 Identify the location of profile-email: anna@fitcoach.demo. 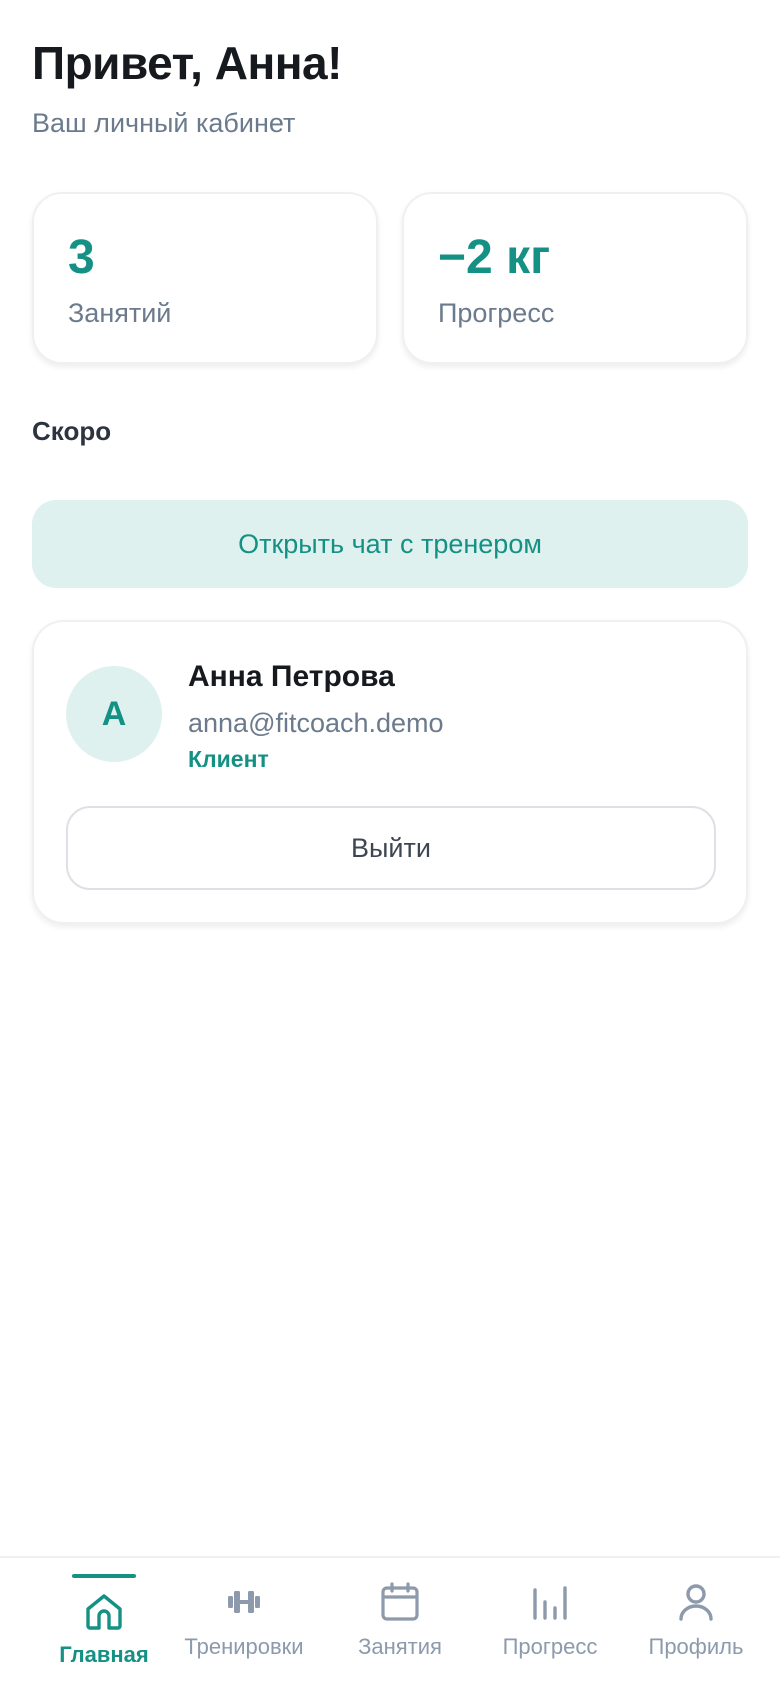
(316, 723).